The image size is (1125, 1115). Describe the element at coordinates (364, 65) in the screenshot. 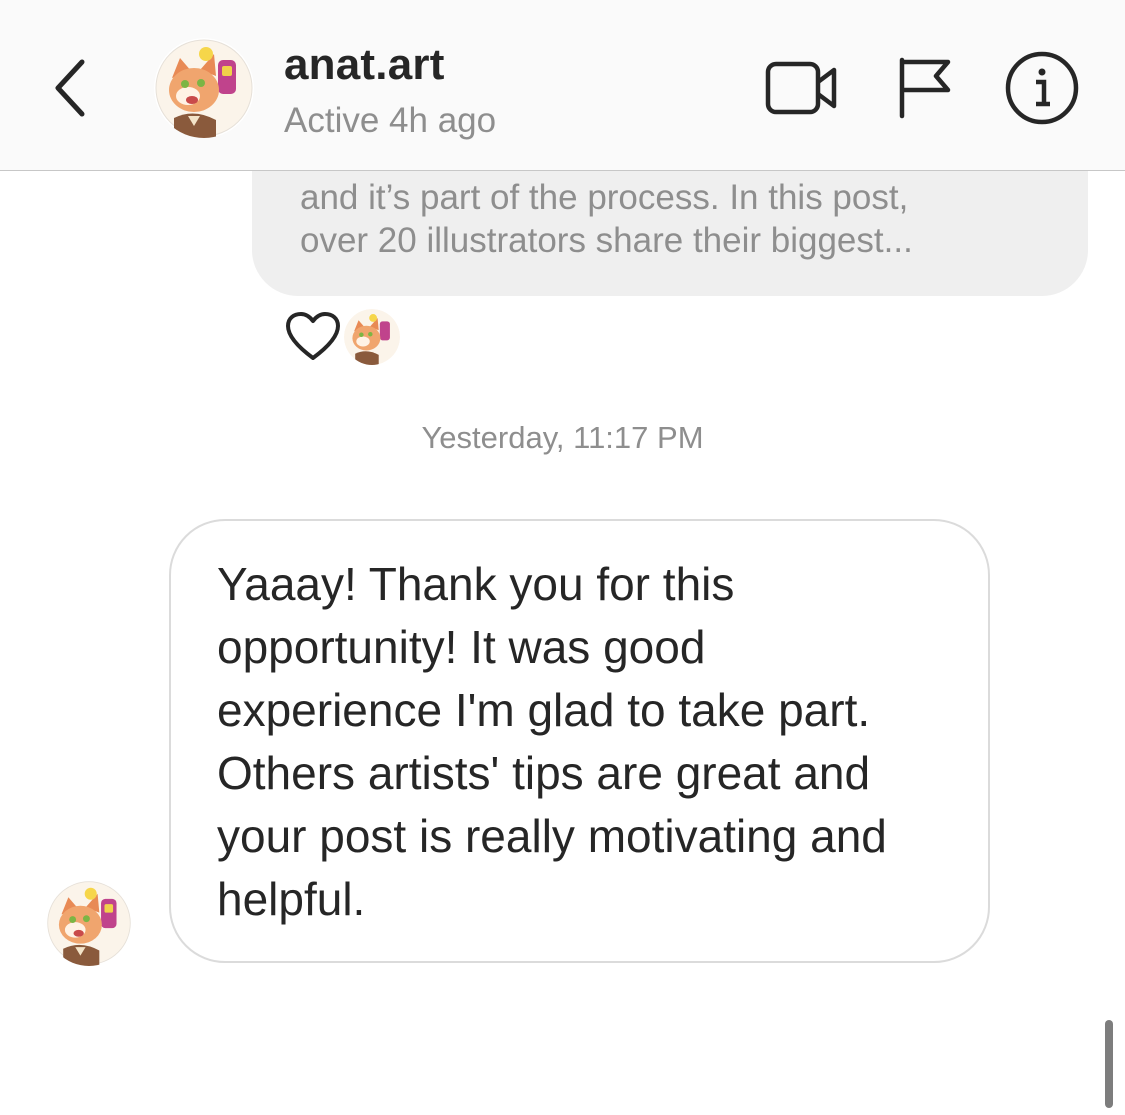

I see `chat-username: anat.art` at that location.